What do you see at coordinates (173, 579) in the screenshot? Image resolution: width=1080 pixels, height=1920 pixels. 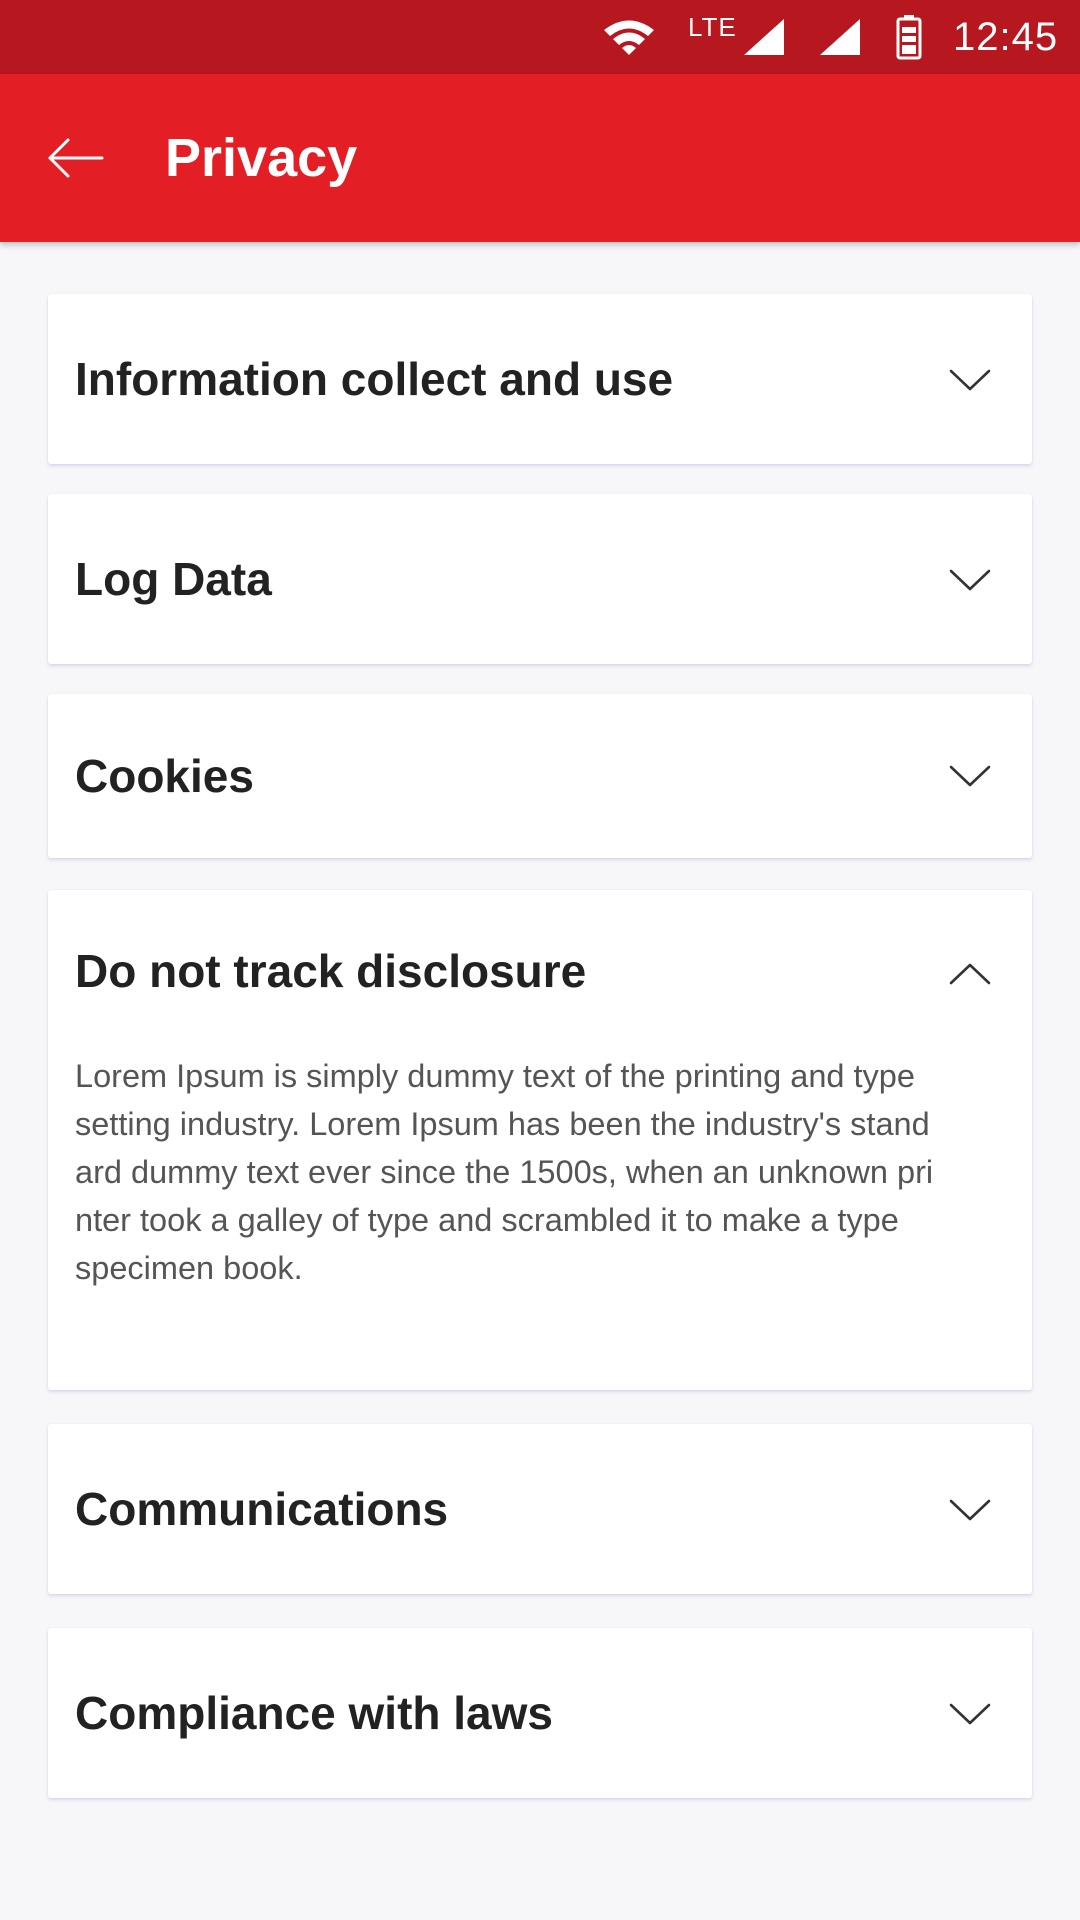 I see `accordion-title: Log Data` at bounding box center [173, 579].